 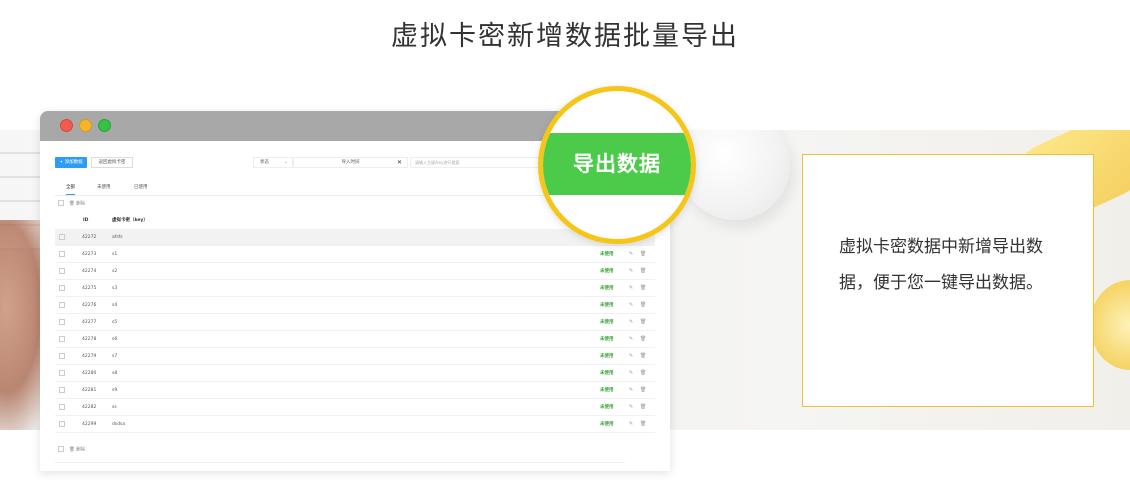 I want to click on chevron-down-icon: ⌄, so click(x=285, y=162).